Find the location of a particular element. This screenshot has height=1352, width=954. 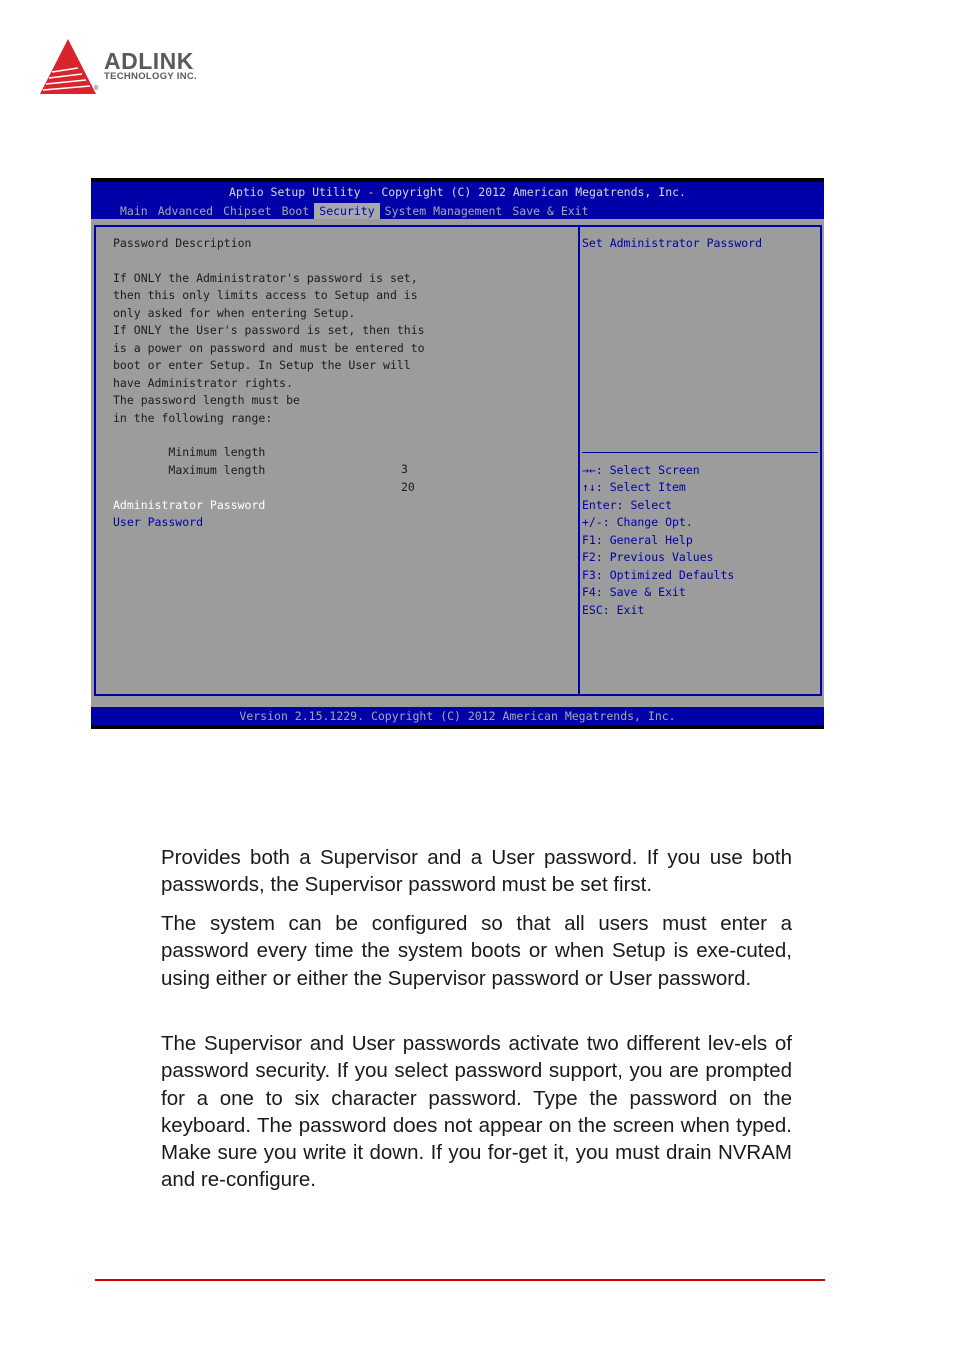

registered-mark: ® is located at coordinates (96, 89).